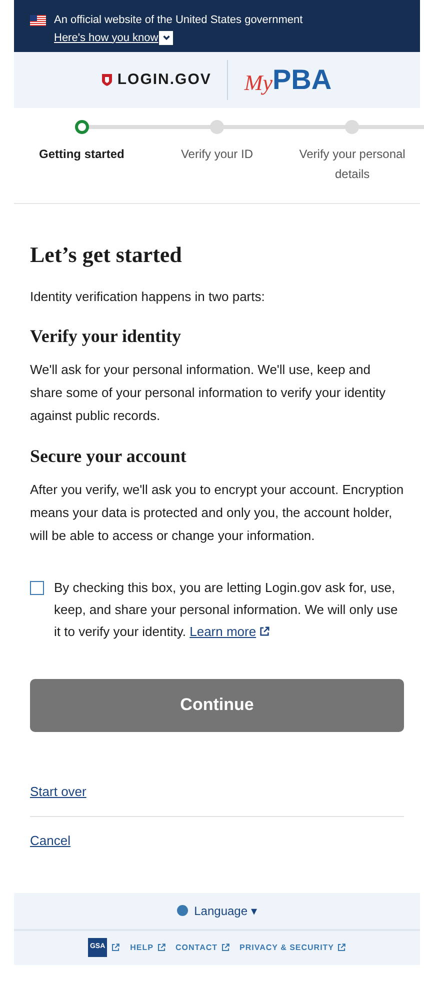 The width and height of the screenshot is (424, 981). What do you see at coordinates (217, 154) in the screenshot?
I see `step-label: Verify your ID` at bounding box center [217, 154].